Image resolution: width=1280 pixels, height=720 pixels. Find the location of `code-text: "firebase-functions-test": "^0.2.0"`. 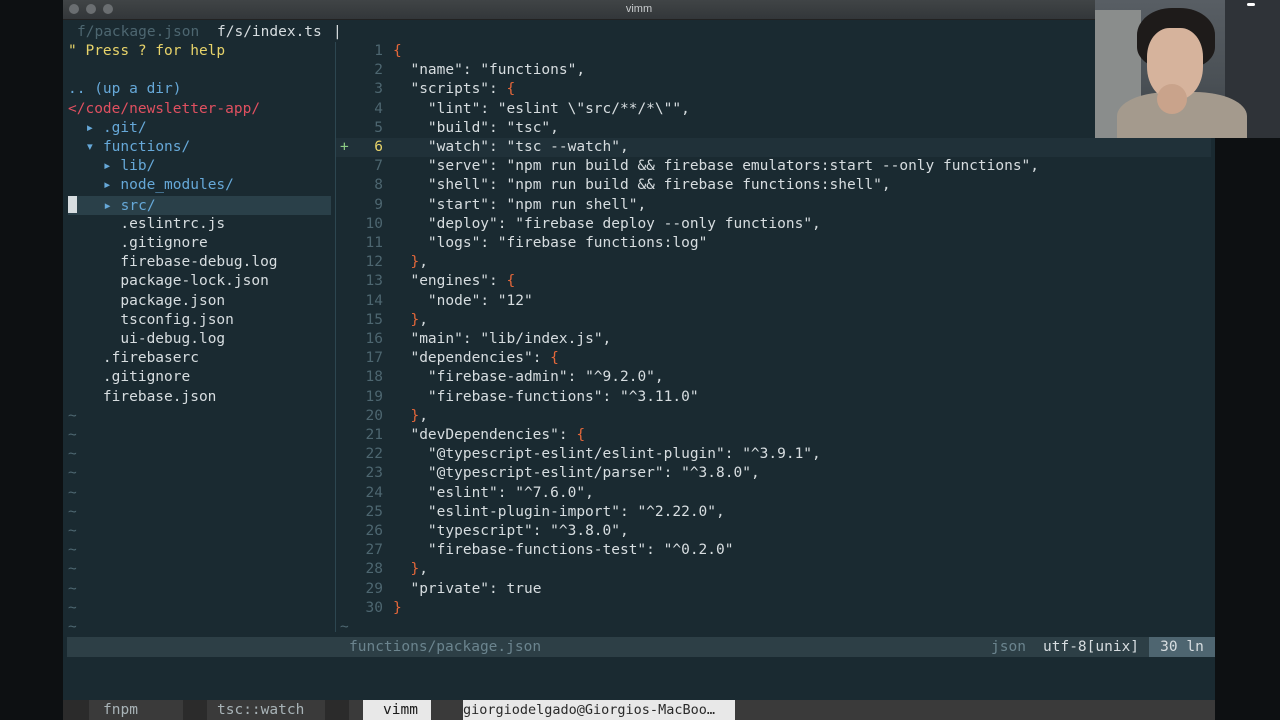

code-text: "firebase-functions-test": "^0.2.0" is located at coordinates (580, 550).